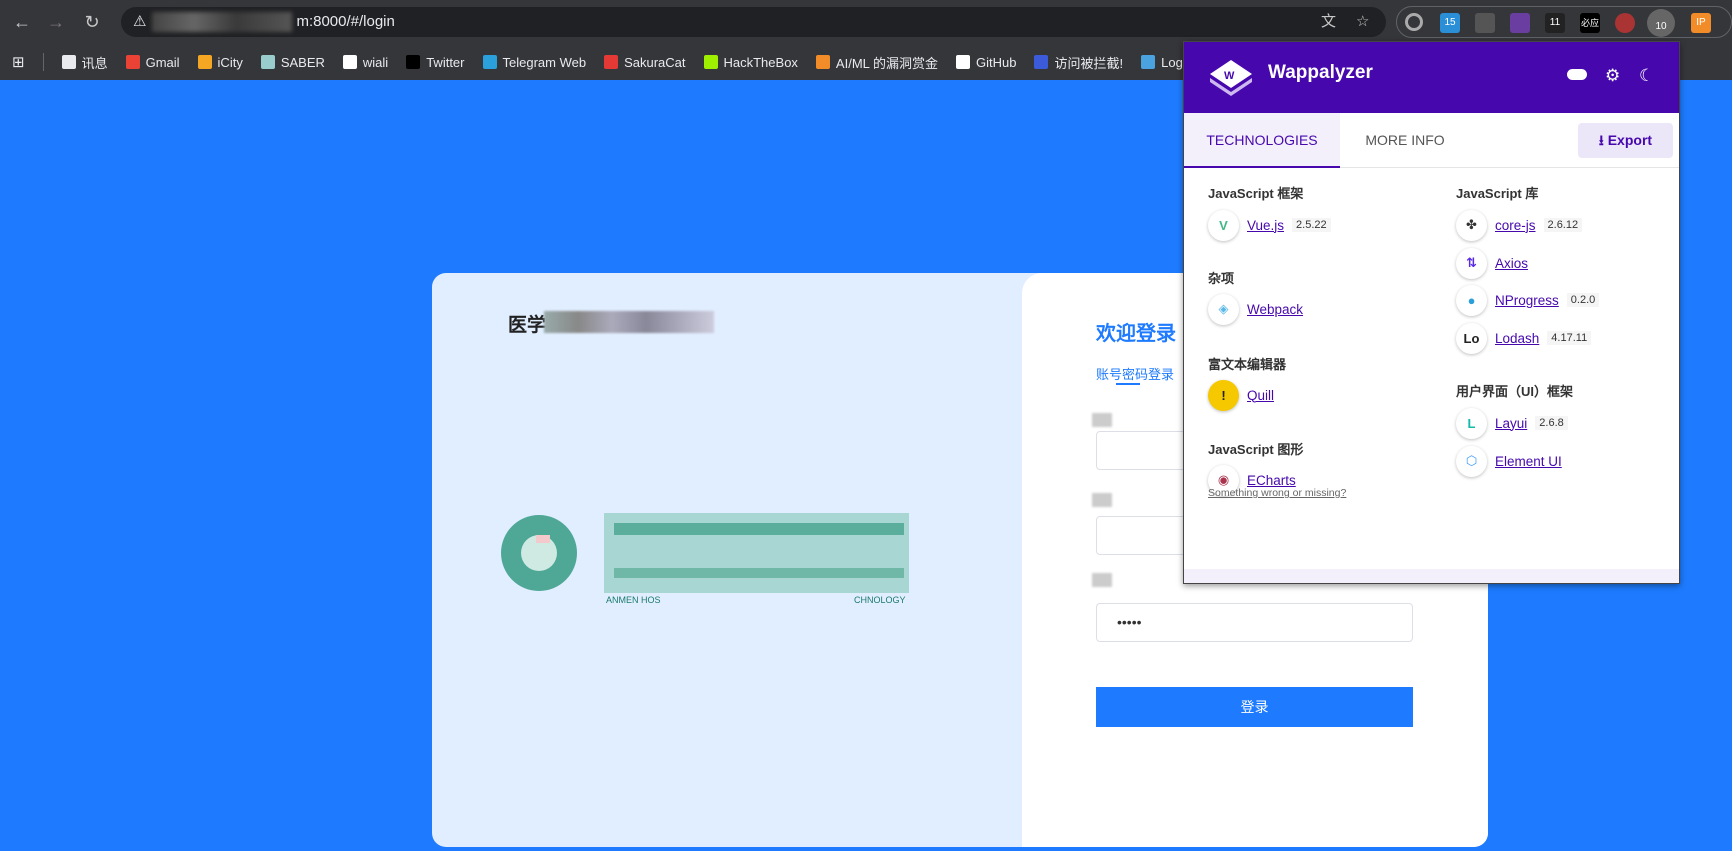 The image size is (1732, 851). What do you see at coordinates (1241, 395) in the screenshot?
I see `technology-item: ! Quill` at bounding box center [1241, 395].